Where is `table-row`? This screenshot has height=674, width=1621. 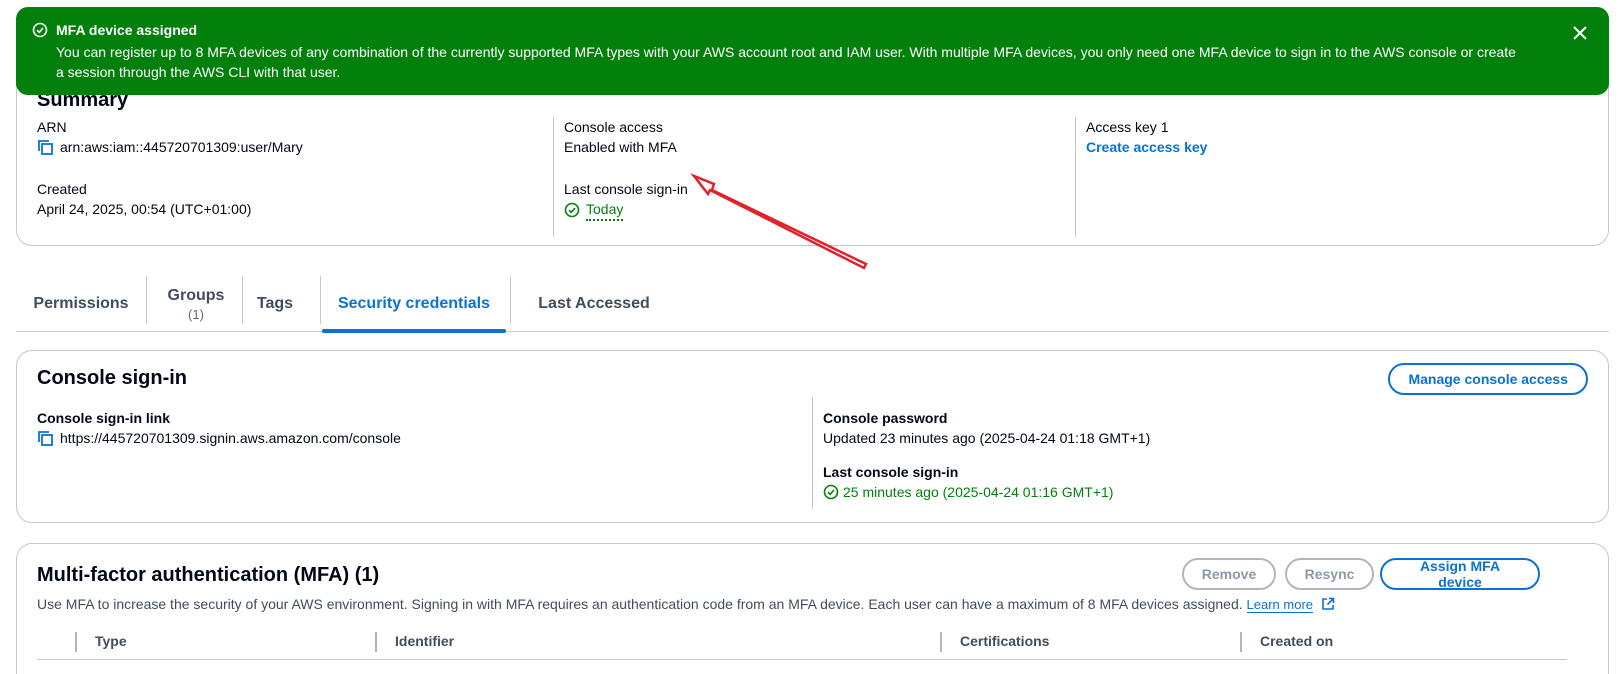
table-row is located at coordinates (802, 669).